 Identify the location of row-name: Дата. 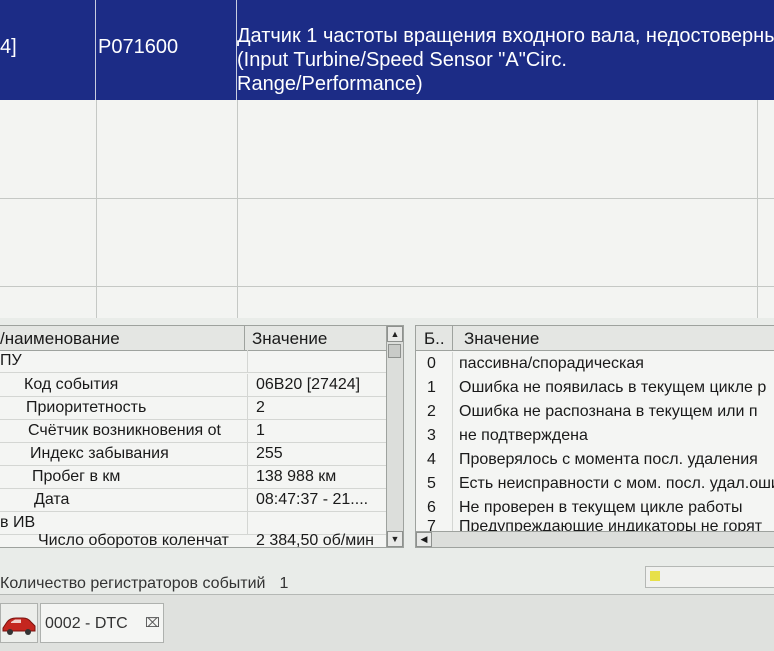
(52, 499).